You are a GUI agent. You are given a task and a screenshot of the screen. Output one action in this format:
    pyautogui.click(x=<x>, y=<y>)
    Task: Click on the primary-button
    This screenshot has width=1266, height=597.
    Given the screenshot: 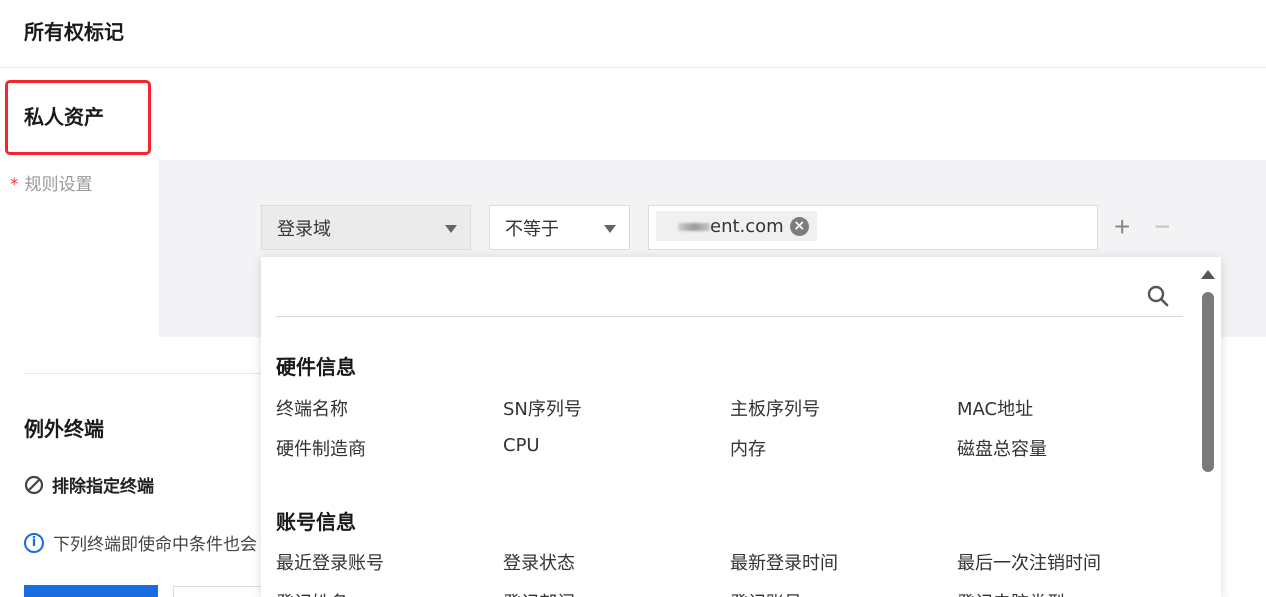 What is the action you would take?
    pyautogui.click(x=91, y=591)
    